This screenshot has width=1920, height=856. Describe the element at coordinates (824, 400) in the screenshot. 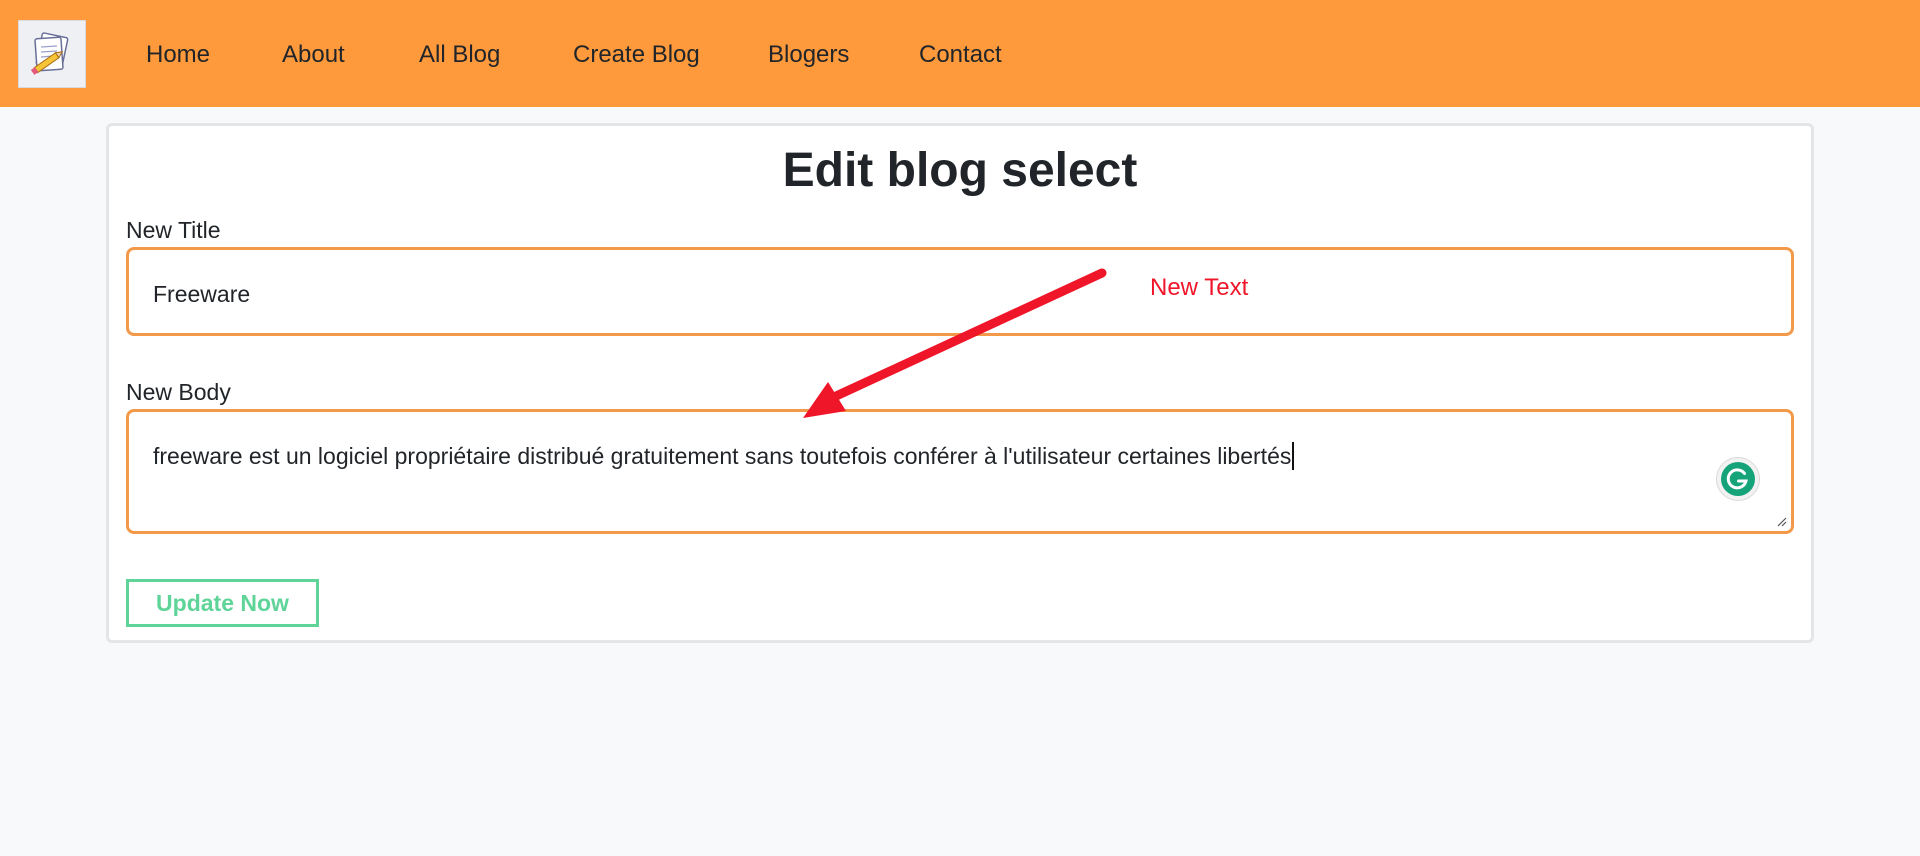

I see `annotation-arrowhead` at that location.